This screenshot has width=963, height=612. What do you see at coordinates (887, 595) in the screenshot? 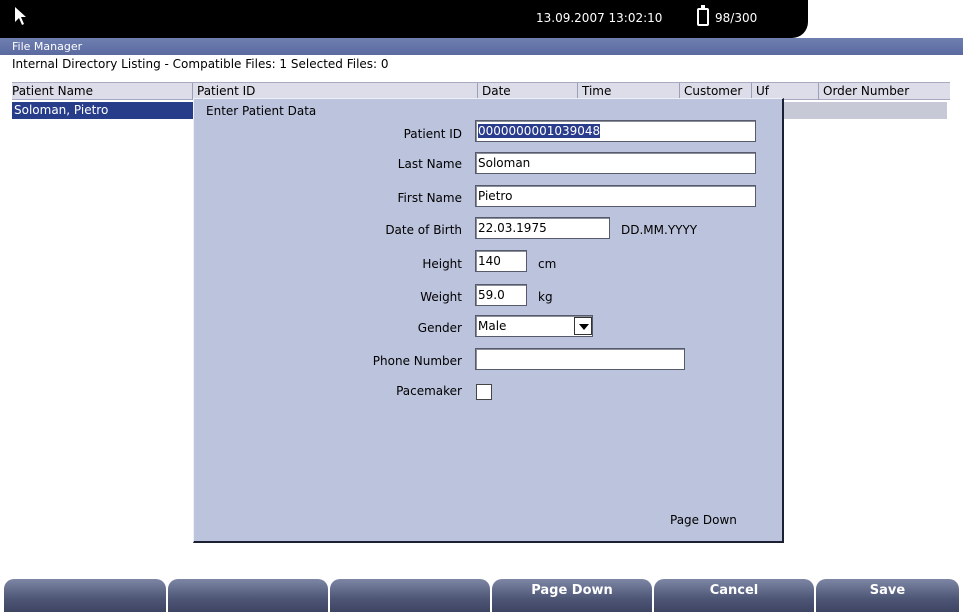
I see `save-button: Save` at bounding box center [887, 595].